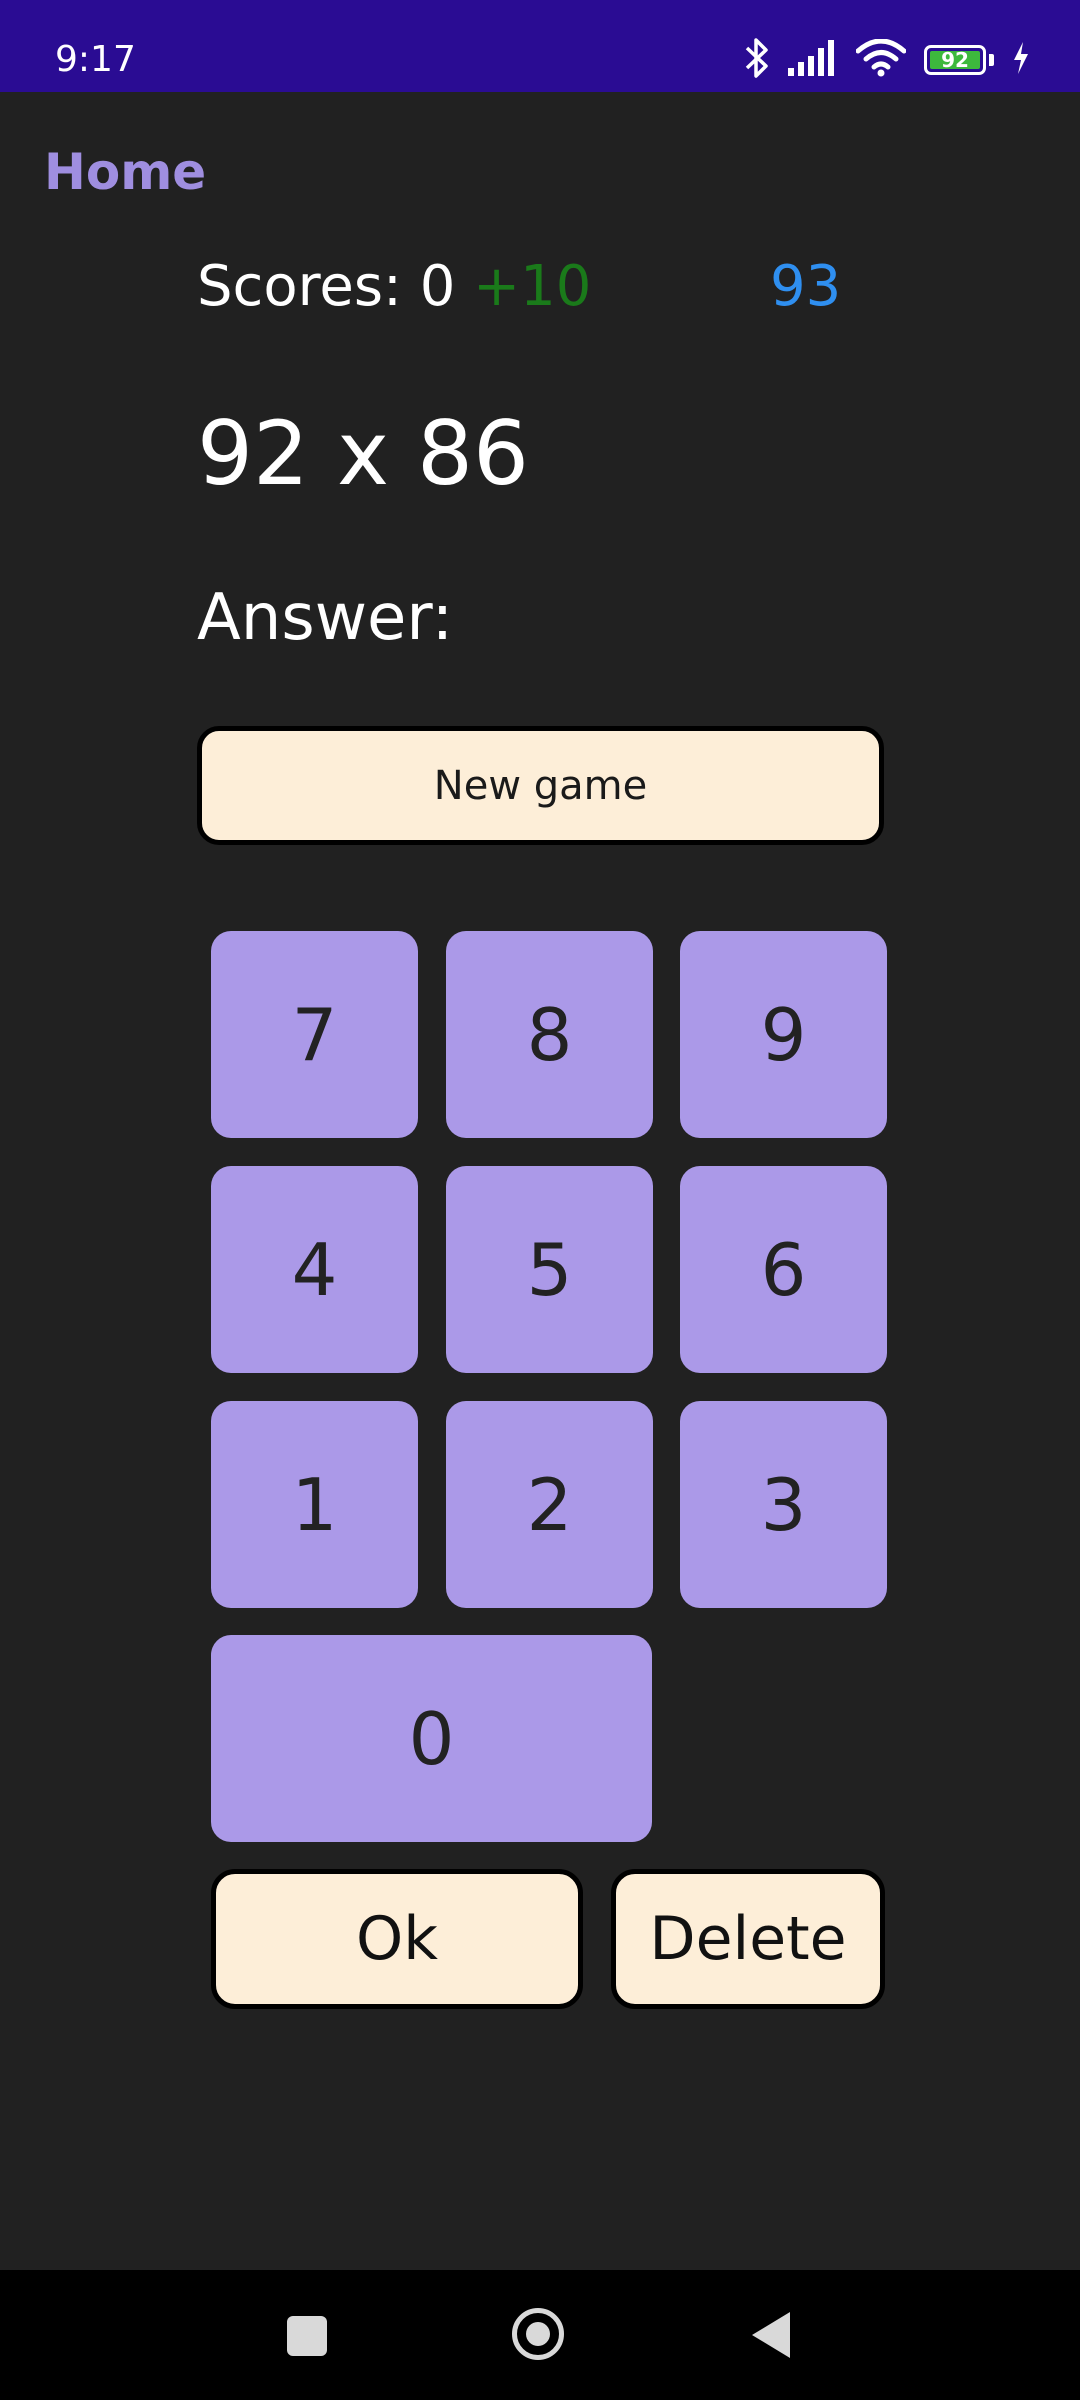  I want to click on ok-button: Ok, so click(397, 1939).